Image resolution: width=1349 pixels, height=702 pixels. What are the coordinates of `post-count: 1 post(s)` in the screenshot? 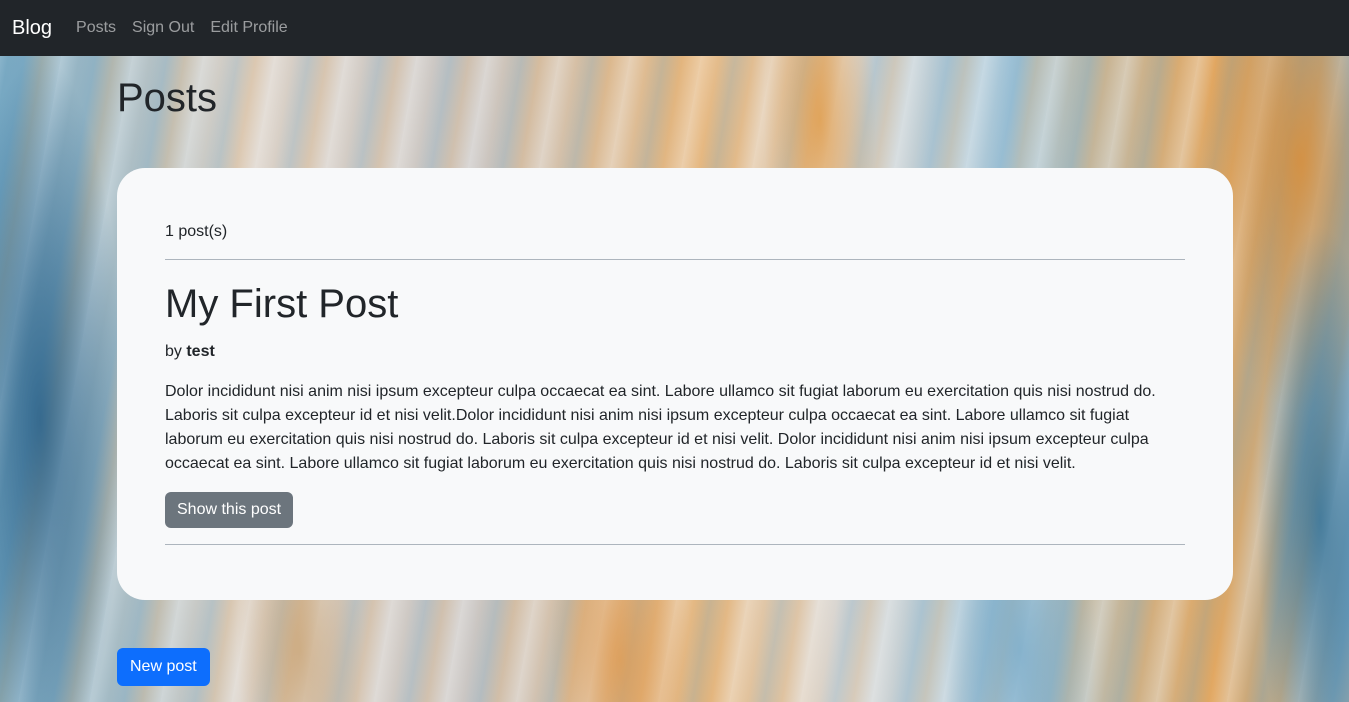 It's located at (196, 231).